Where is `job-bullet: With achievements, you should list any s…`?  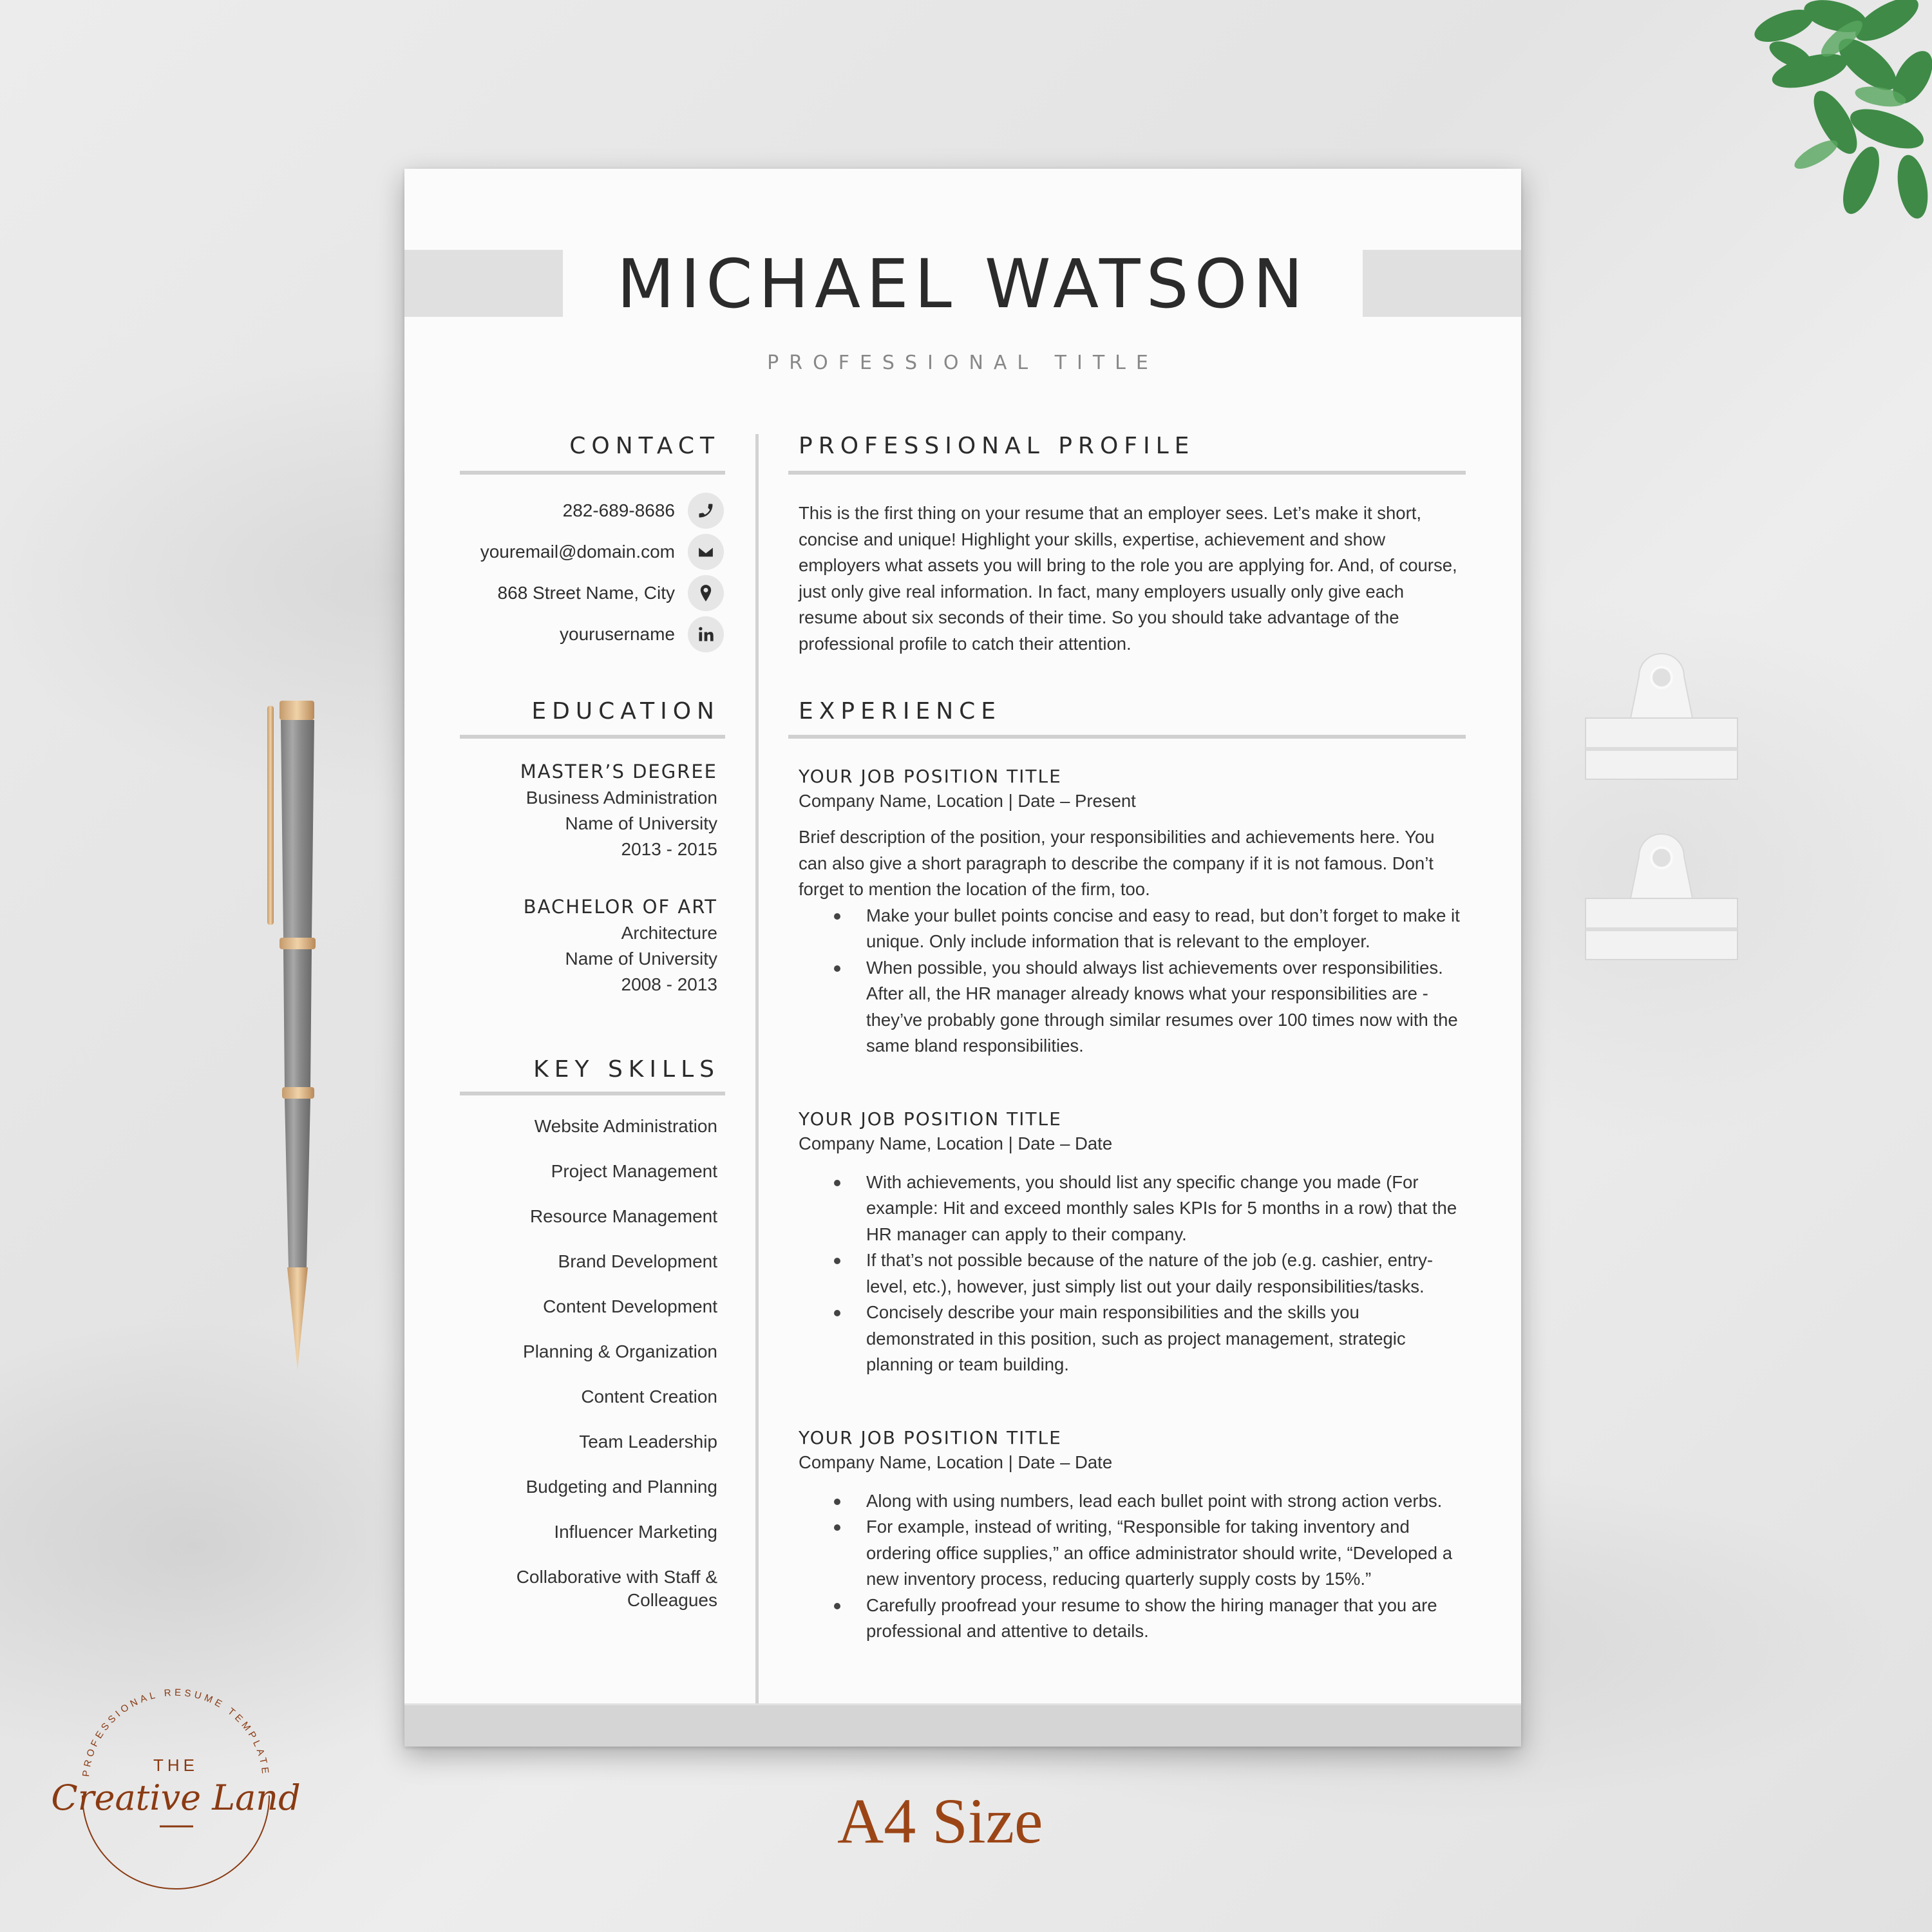 job-bullet: With achievements, you should list any s… is located at coordinates (1150, 1209).